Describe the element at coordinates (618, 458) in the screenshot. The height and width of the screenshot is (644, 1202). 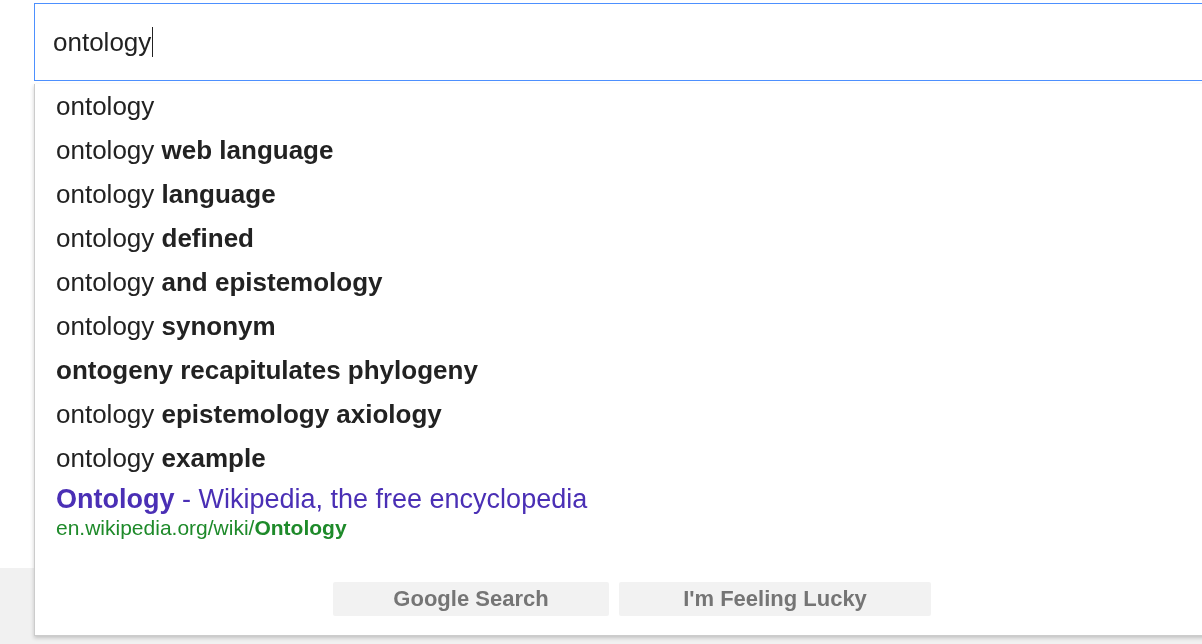
I see `suggestion-item: ontology example` at that location.